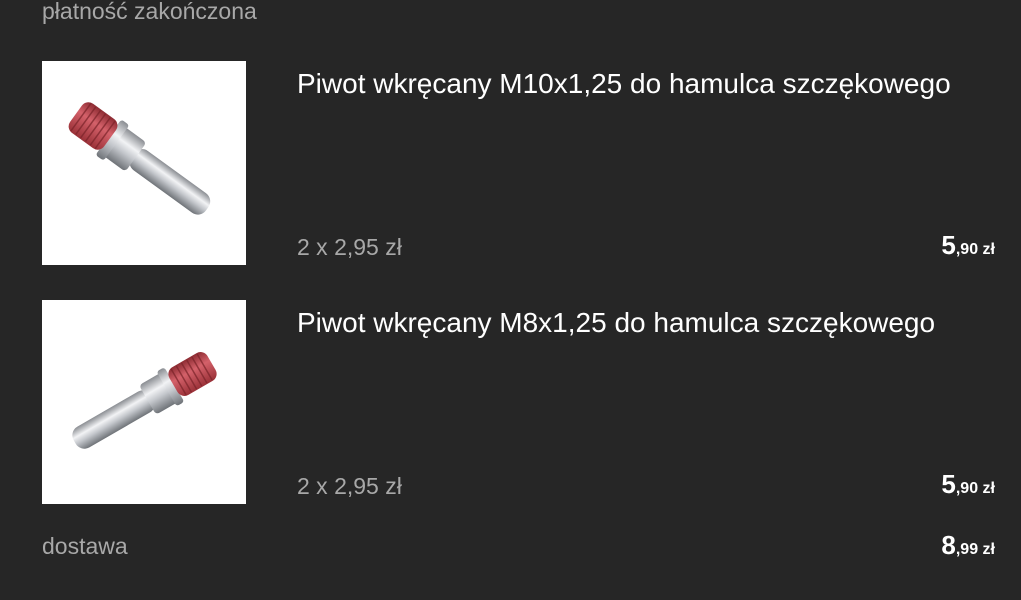  I want to click on delivery-price: 8,99 zł, so click(968, 547).